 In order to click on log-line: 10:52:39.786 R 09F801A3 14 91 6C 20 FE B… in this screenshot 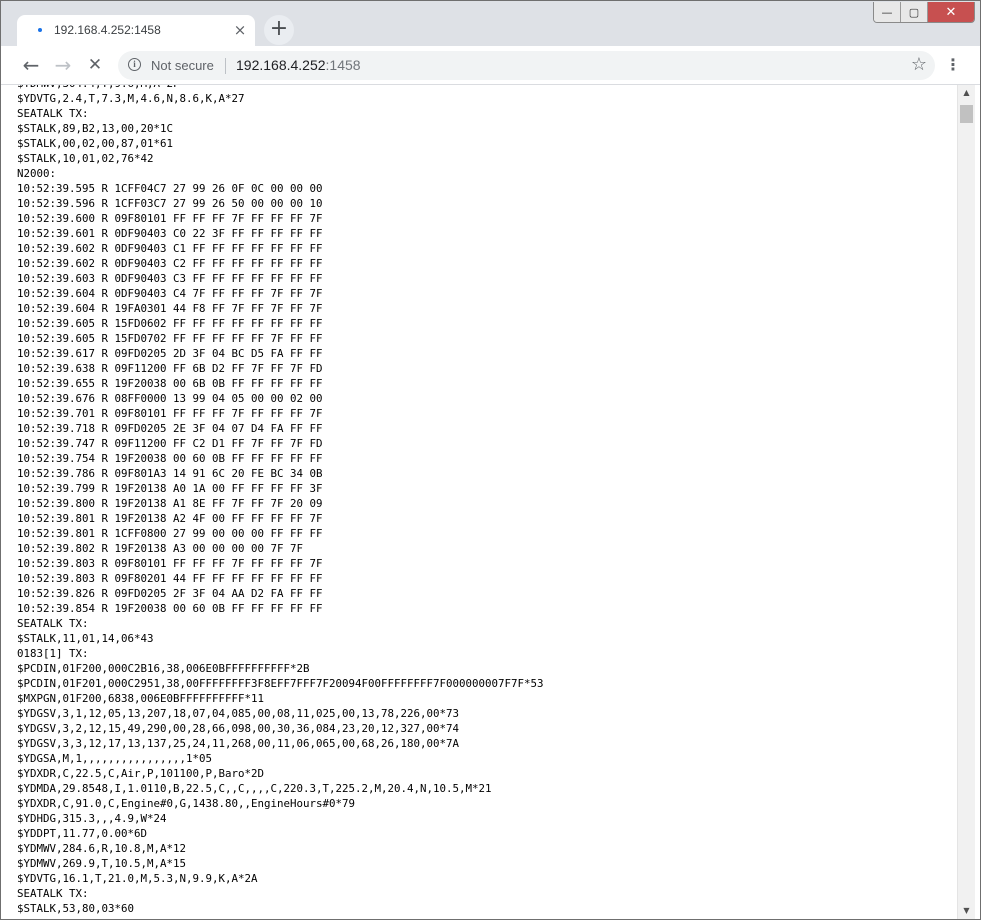, I will do `click(170, 473)`.